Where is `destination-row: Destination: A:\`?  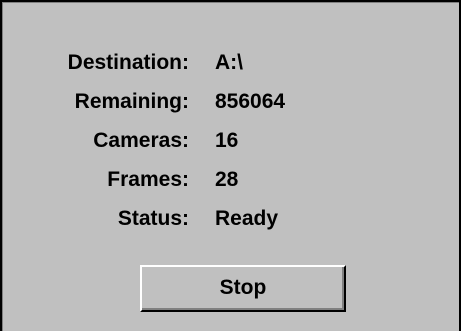
destination-row: Destination: A:\ is located at coordinates (222, 63).